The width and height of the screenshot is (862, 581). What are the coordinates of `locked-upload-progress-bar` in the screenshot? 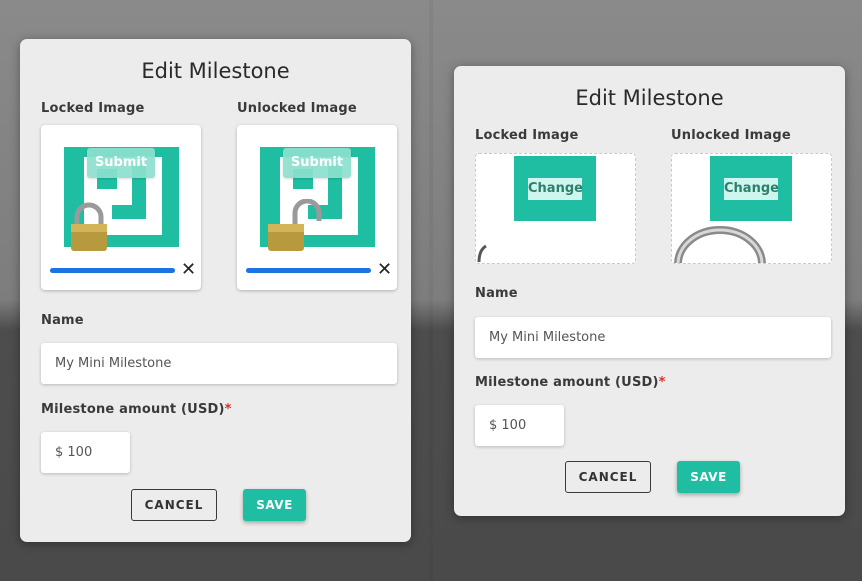 It's located at (112, 270).